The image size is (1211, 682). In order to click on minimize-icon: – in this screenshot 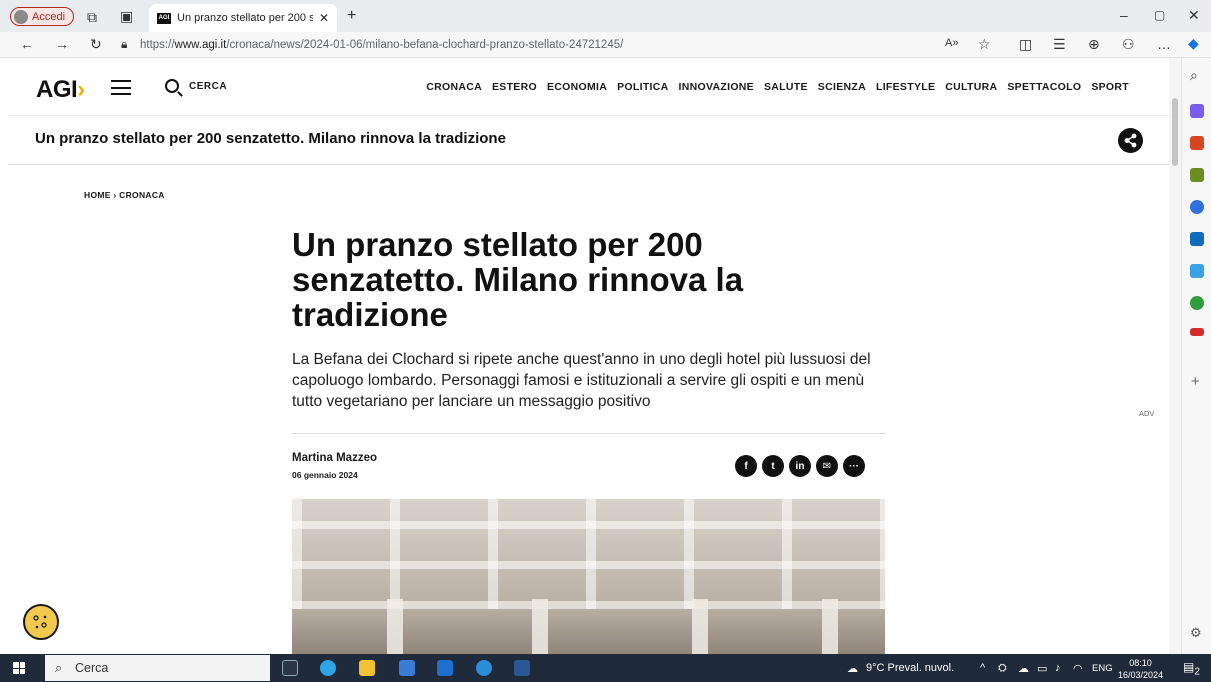, I will do `click(1124, 15)`.